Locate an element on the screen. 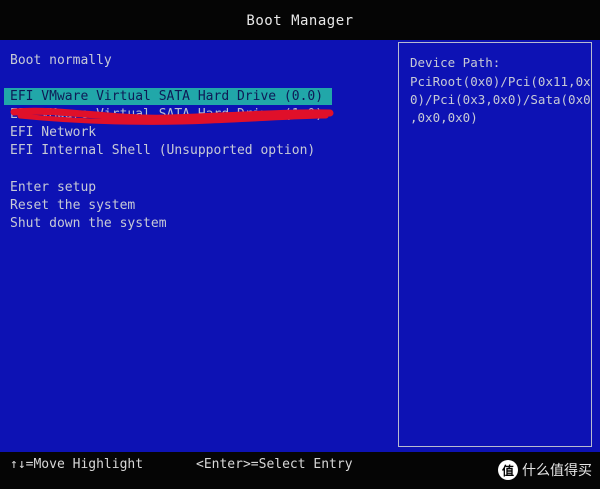 The height and width of the screenshot is (489, 600). watermark-logo-icon: 值 is located at coordinates (508, 470).